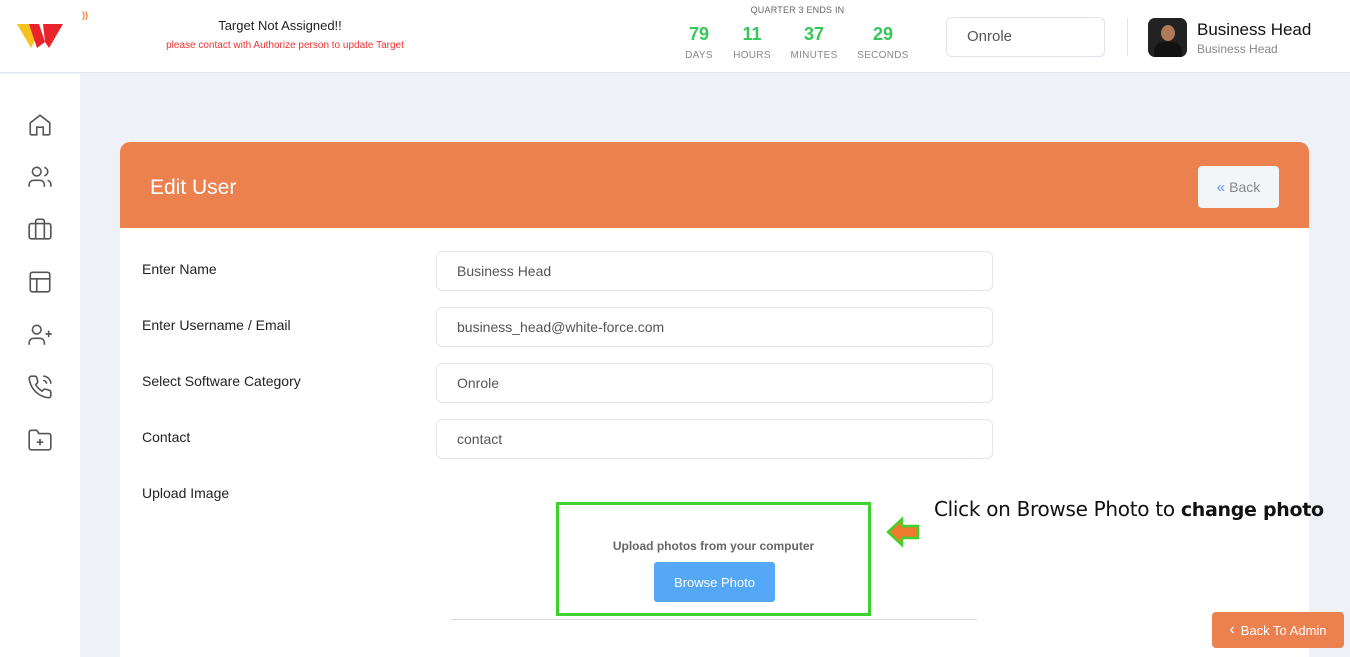 This screenshot has height=657, width=1350. I want to click on countdown-minutes: 37 MINUTES, so click(814, 42).